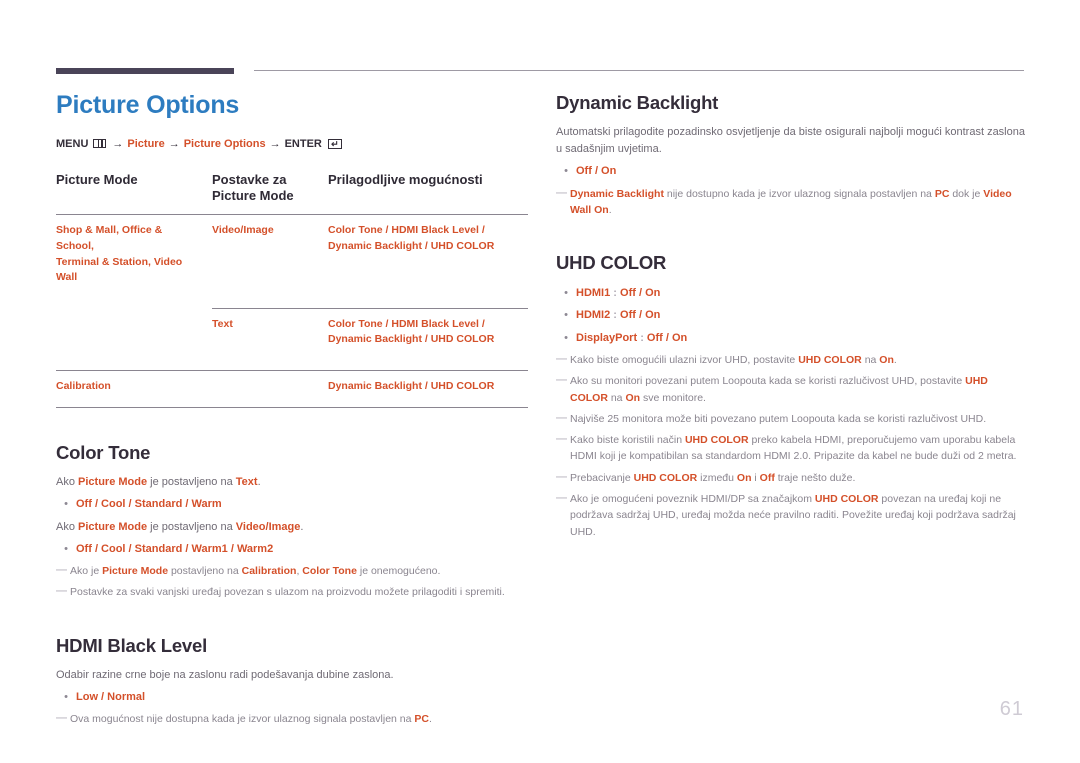 Image resolution: width=1080 pixels, height=763 pixels. What do you see at coordinates (639, 70) in the screenshot?
I see `header-rule-thin` at bounding box center [639, 70].